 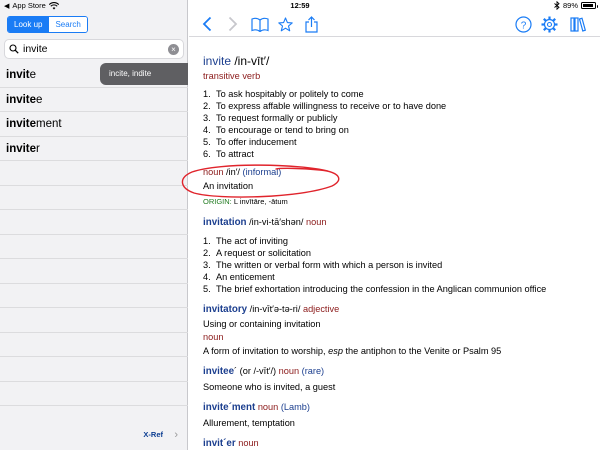 What do you see at coordinates (589, 5) in the screenshot?
I see `battery-icon` at bounding box center [589, 5].